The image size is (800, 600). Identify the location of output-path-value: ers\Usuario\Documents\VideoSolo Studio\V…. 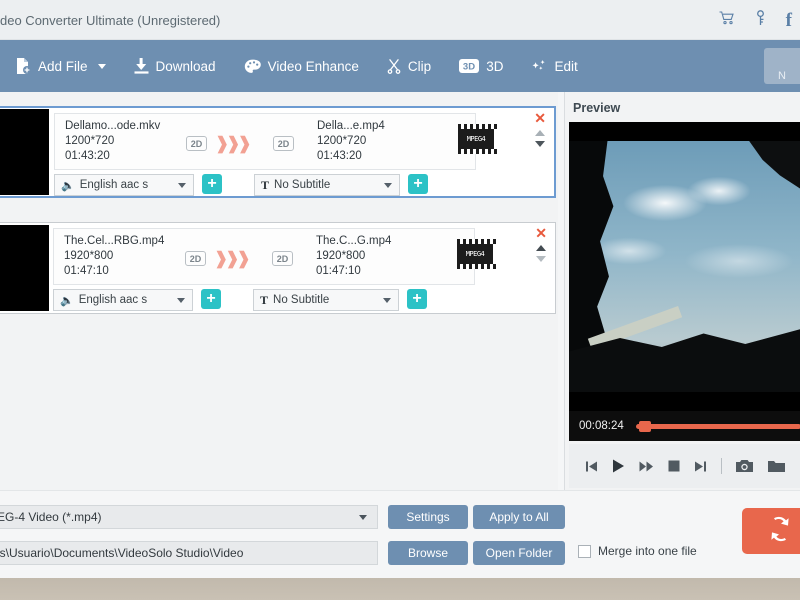
(122, 553).